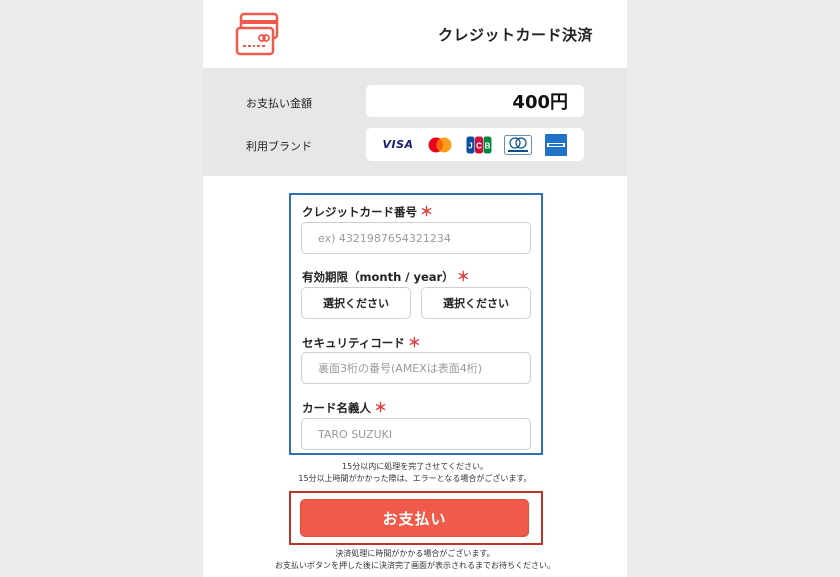  What do you see at coordinates (415, 478) in the screenshot?
I see `time-limit-note-2: 15分以上時間がかかった際は、エラーとなる場合がございます。` at bounding box center [415, 478].